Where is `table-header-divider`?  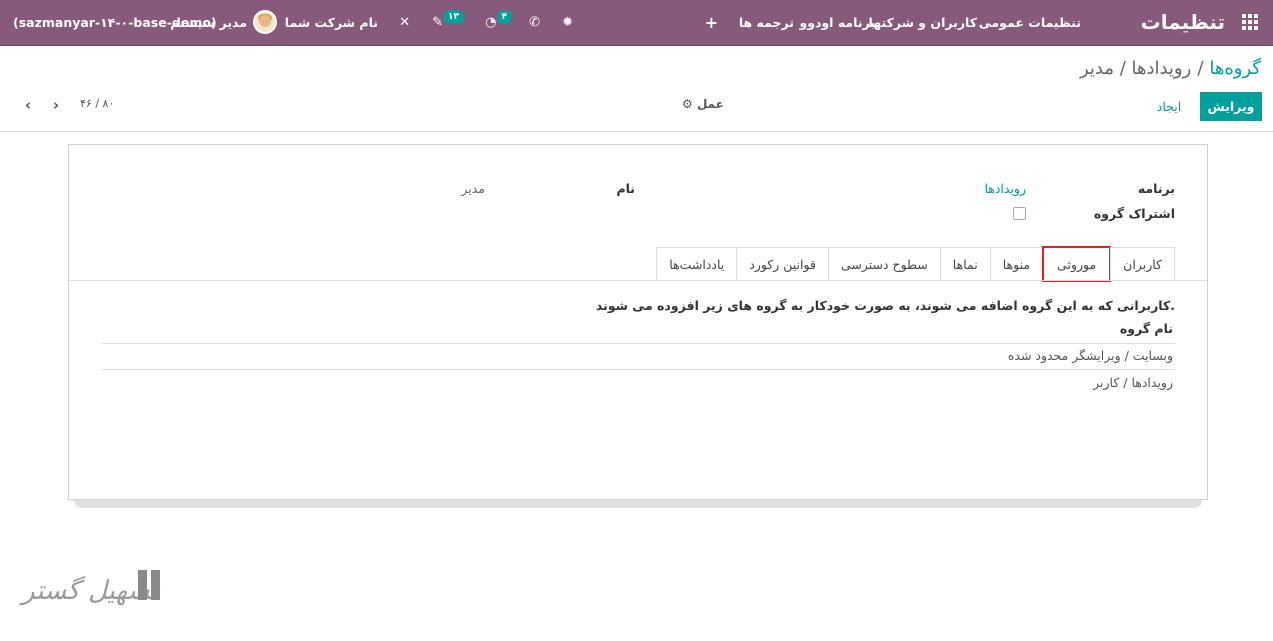 table-header-divider is located at coordinates (638, 343).